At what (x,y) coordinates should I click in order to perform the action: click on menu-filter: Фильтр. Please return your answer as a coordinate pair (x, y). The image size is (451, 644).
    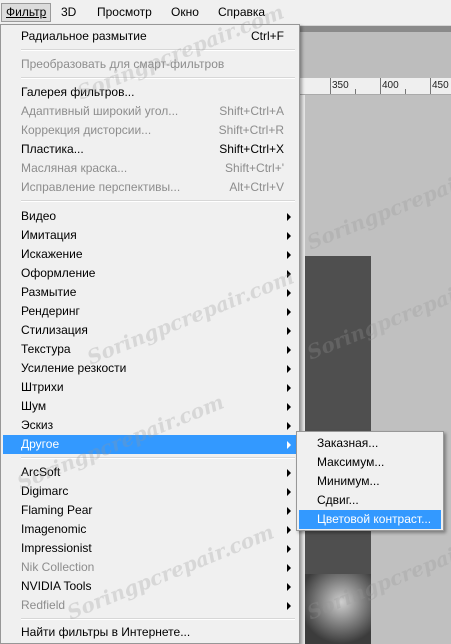
    Looking at the image, I should click on (26, 12).